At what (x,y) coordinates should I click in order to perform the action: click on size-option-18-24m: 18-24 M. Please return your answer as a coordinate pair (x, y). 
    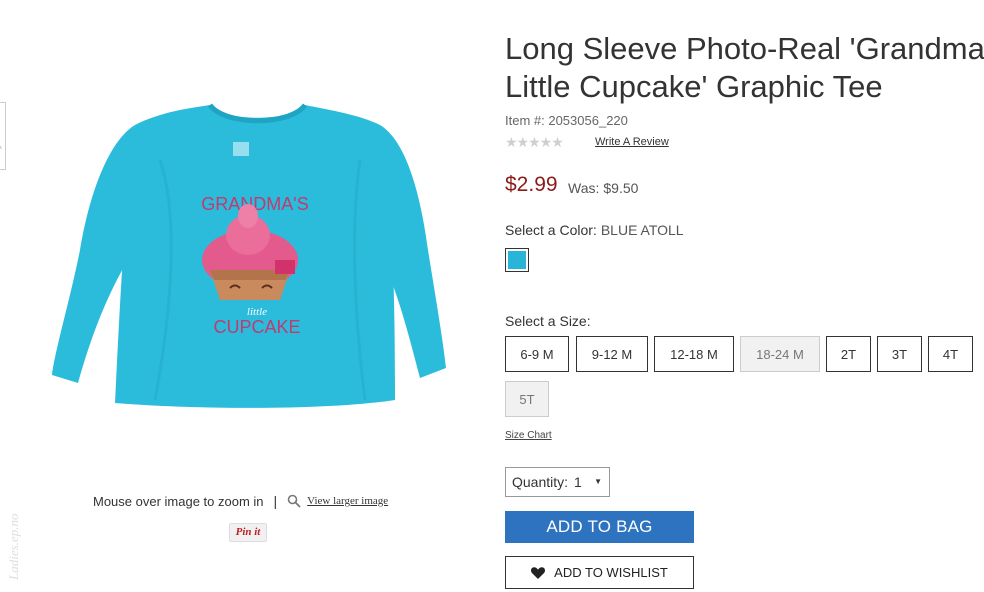
    Looking at the image, I should click on (780, 354).